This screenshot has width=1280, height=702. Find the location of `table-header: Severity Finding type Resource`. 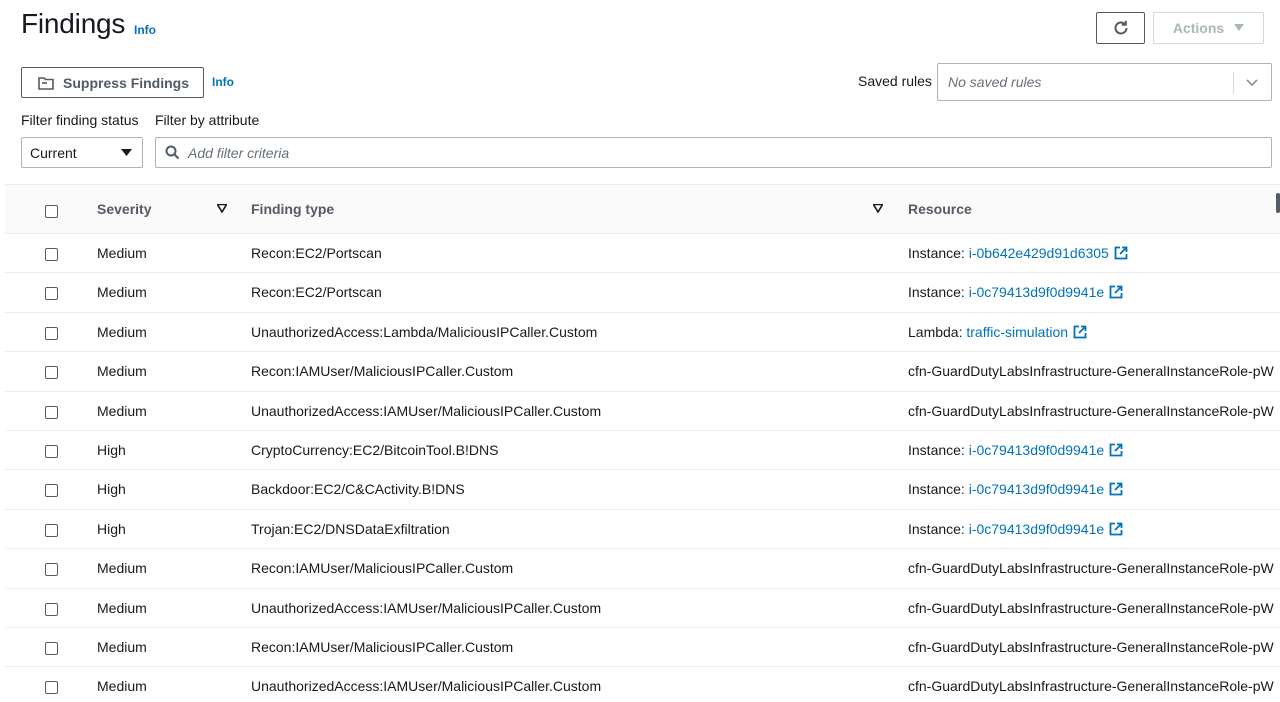

table-header: Severity Finding type Resource is located at coordinates (642, 209).